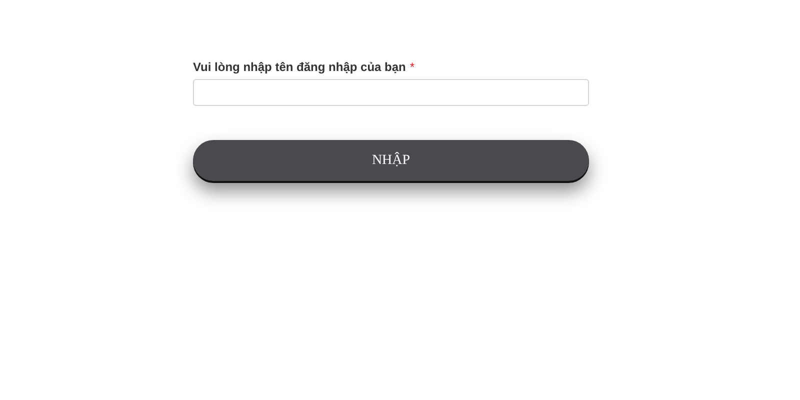 This screenshot has width=800, height=400. What do you see at coordinates (391, 160) in the screenshot?
I see `submit-button: NHẬP` at bounding box center [391, 160].